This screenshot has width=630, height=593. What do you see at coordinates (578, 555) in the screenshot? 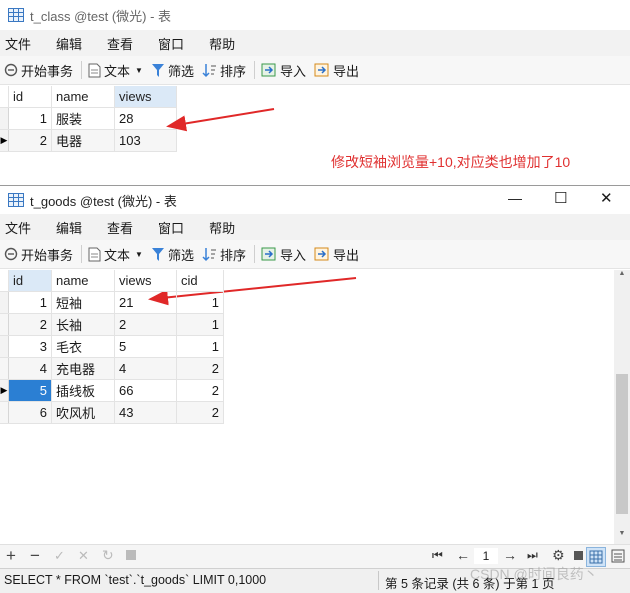
I see `stop-square-icon` at bounding box center [578, 555].